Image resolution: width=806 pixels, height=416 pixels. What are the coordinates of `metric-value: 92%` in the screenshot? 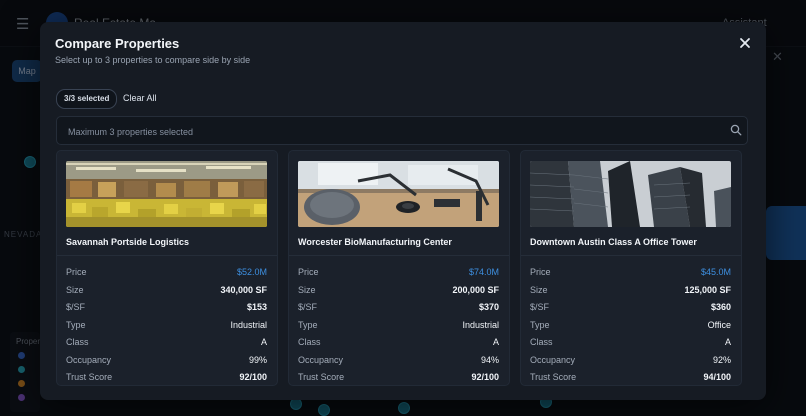 It's located at (721, 359).